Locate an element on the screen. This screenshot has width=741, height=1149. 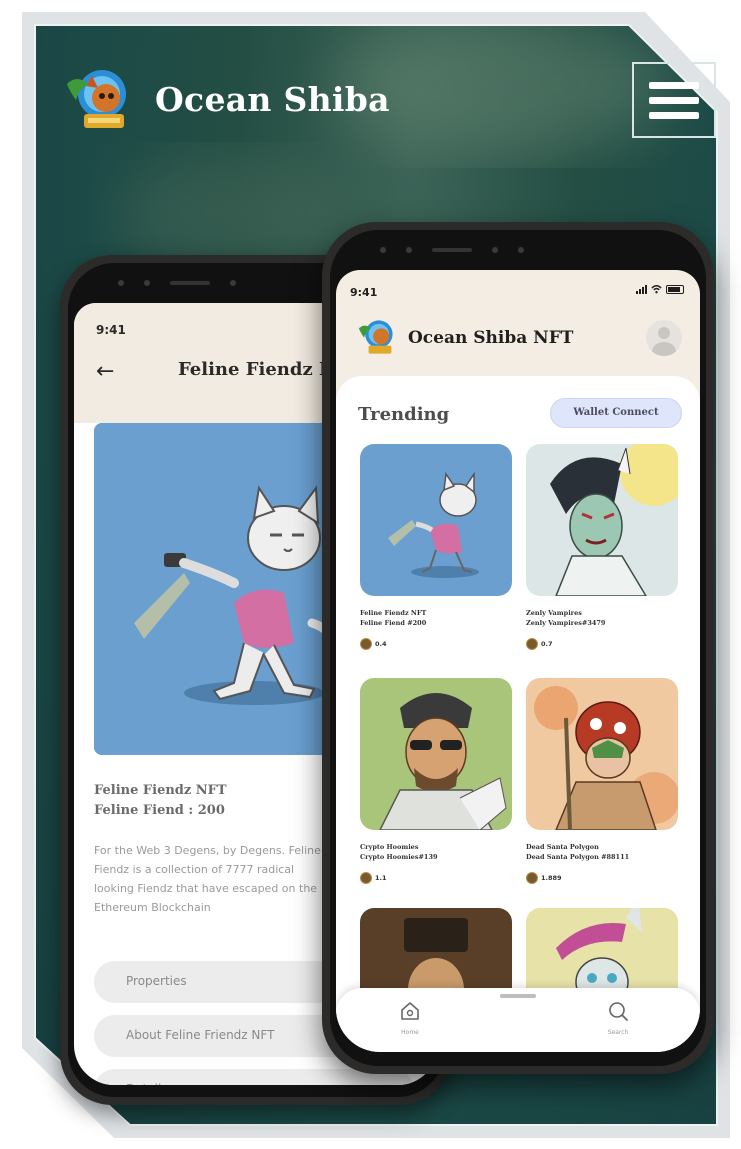
nft-item-label: Feline Fiend : 200 is located at coordinates (159, 810).